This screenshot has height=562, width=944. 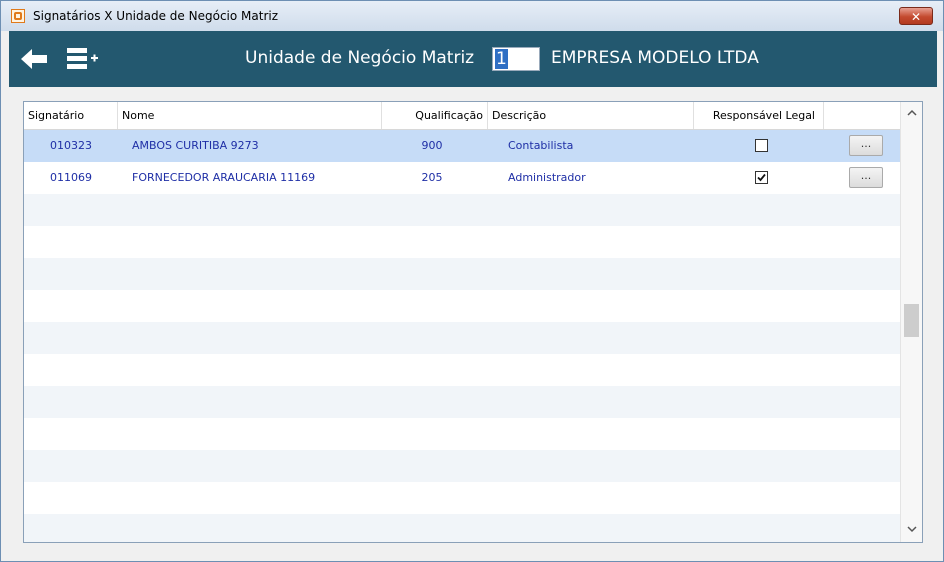 I want to click on close-icon: ✕, so click(x=916, y=17).